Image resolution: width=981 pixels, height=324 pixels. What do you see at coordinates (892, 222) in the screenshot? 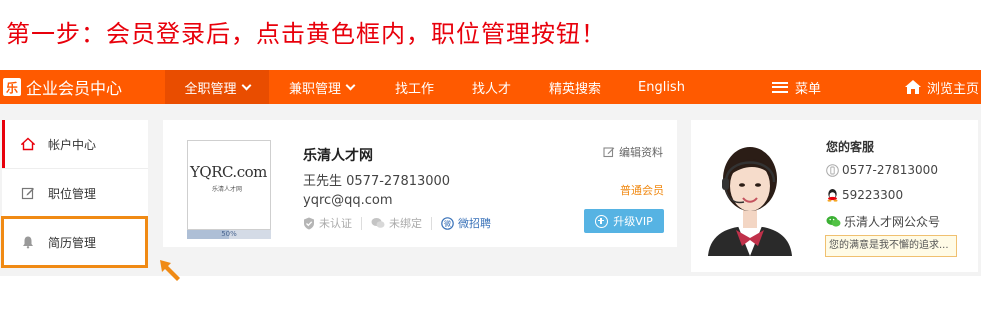
I see `wechat-account: 乐清人才网公众号` at bounding box center [892, 222].